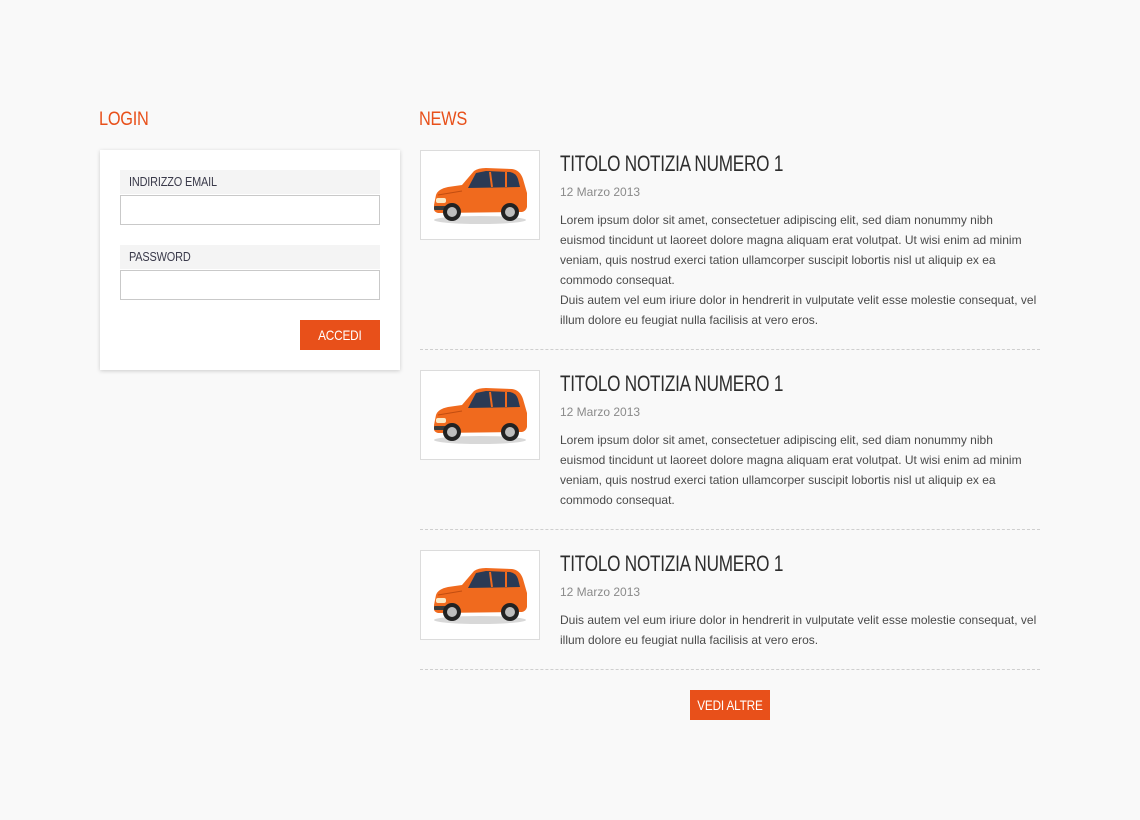  Describe the element at coordinates (250, 182) in the screenshot. I see `email-label: INDIRIZZO EMAIL` at that location.